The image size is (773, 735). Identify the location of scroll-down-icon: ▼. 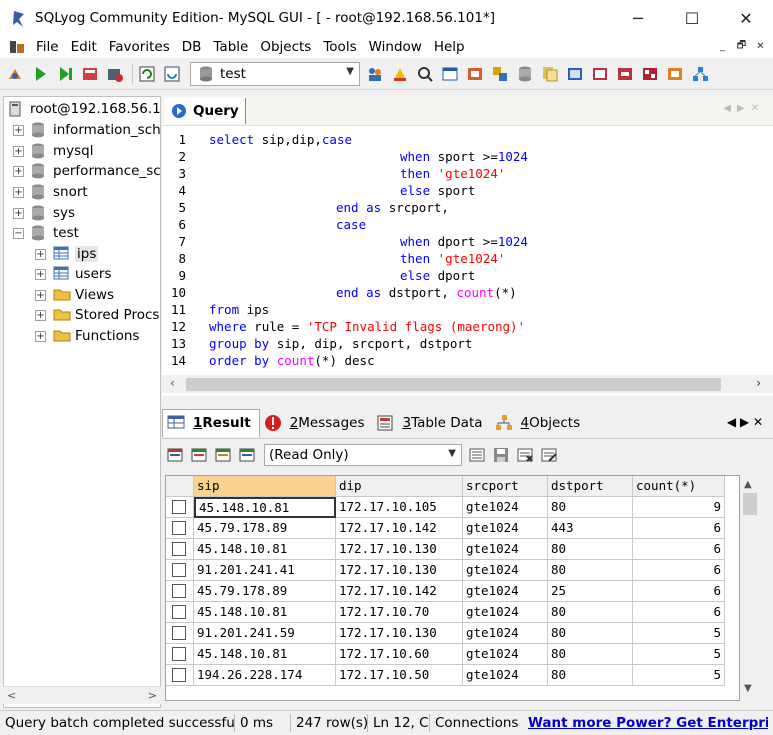
(748, 688).